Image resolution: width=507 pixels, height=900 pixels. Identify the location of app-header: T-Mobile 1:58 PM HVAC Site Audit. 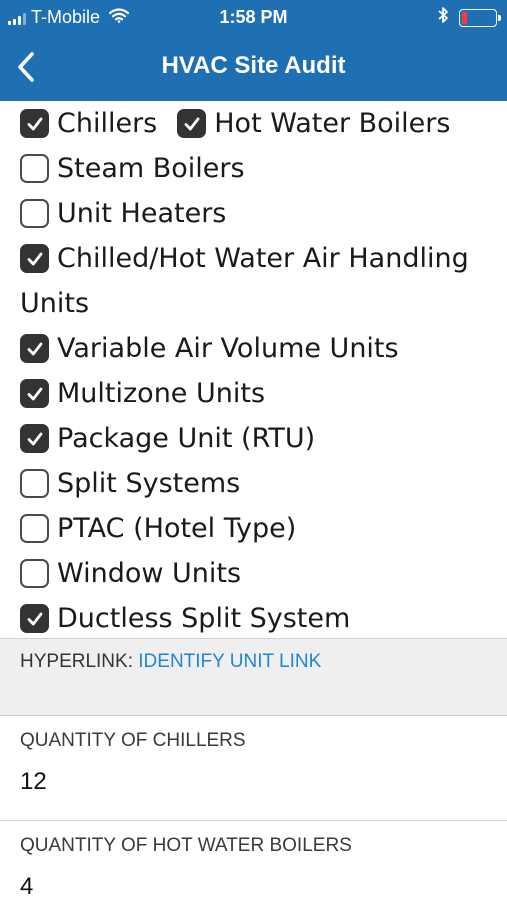
(253, 50).